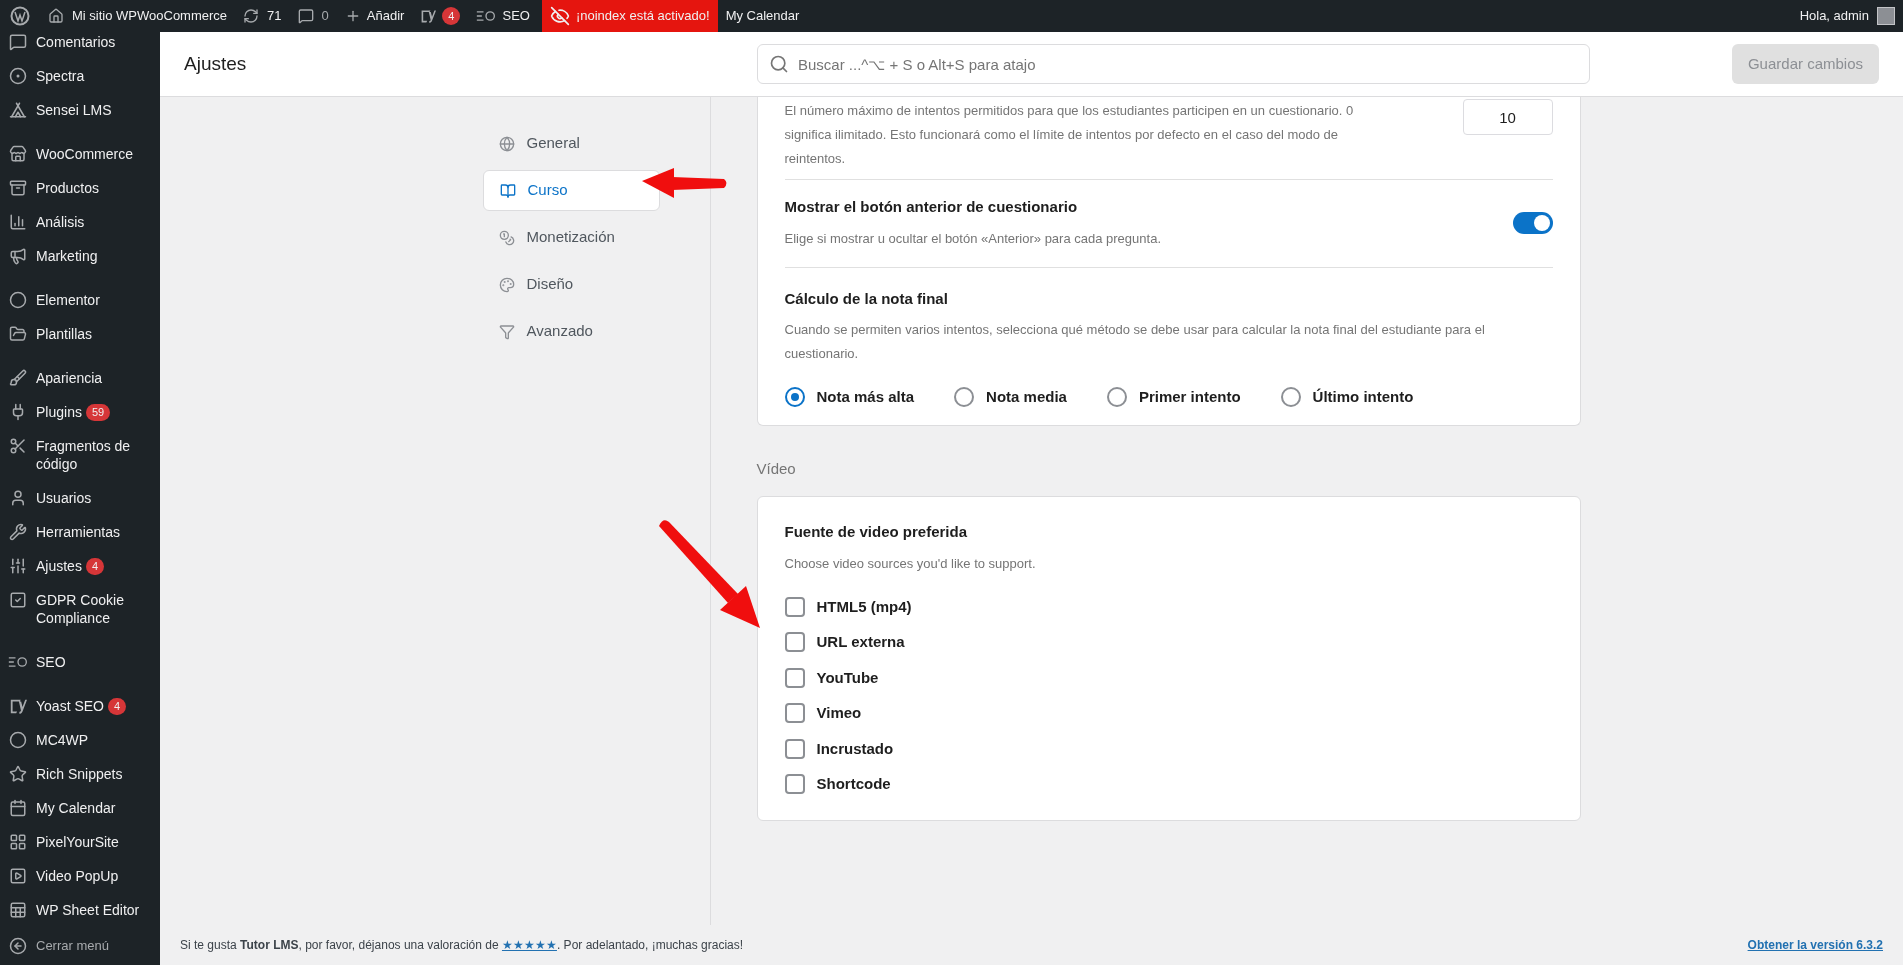  I want to click on checkbox-option: Incrustado, so click(1168, 748).